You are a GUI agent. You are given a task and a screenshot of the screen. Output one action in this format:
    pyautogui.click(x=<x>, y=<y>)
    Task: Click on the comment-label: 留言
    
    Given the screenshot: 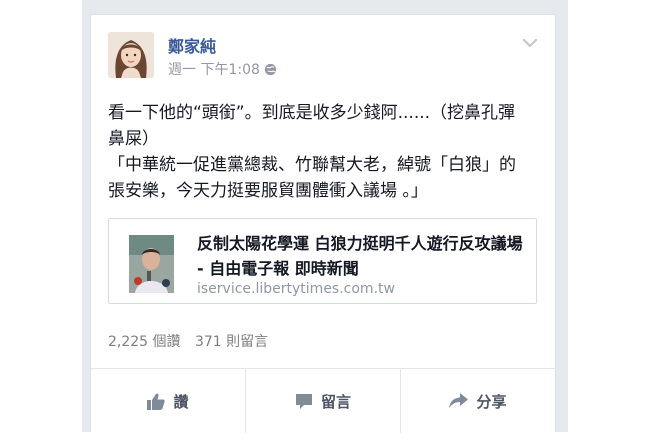 What is the action you would take?
    pyautogui.click(x=335, y=401)
    